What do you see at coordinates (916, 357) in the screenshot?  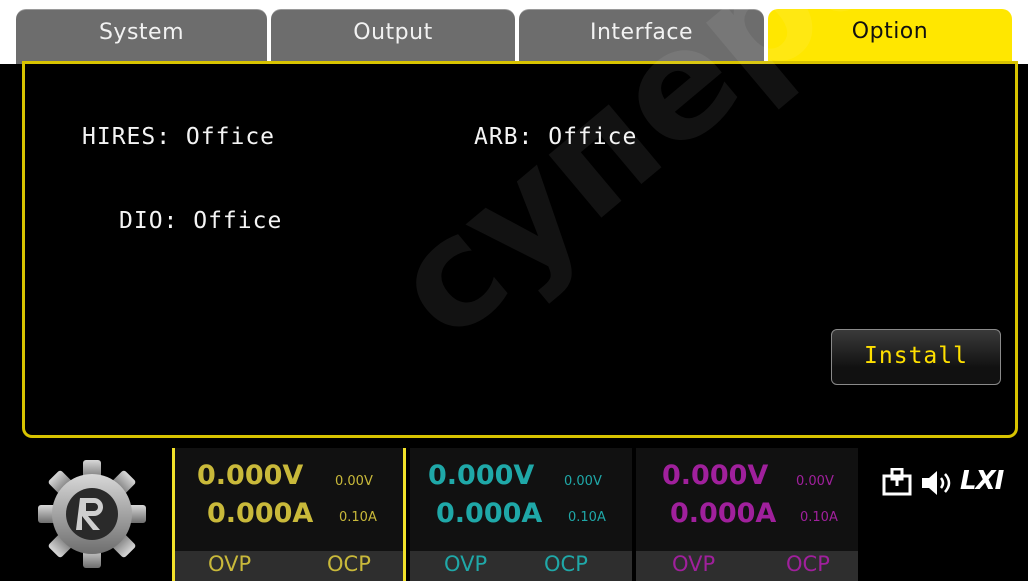 I see `install-button: Install` at bounding box center [916, 357].